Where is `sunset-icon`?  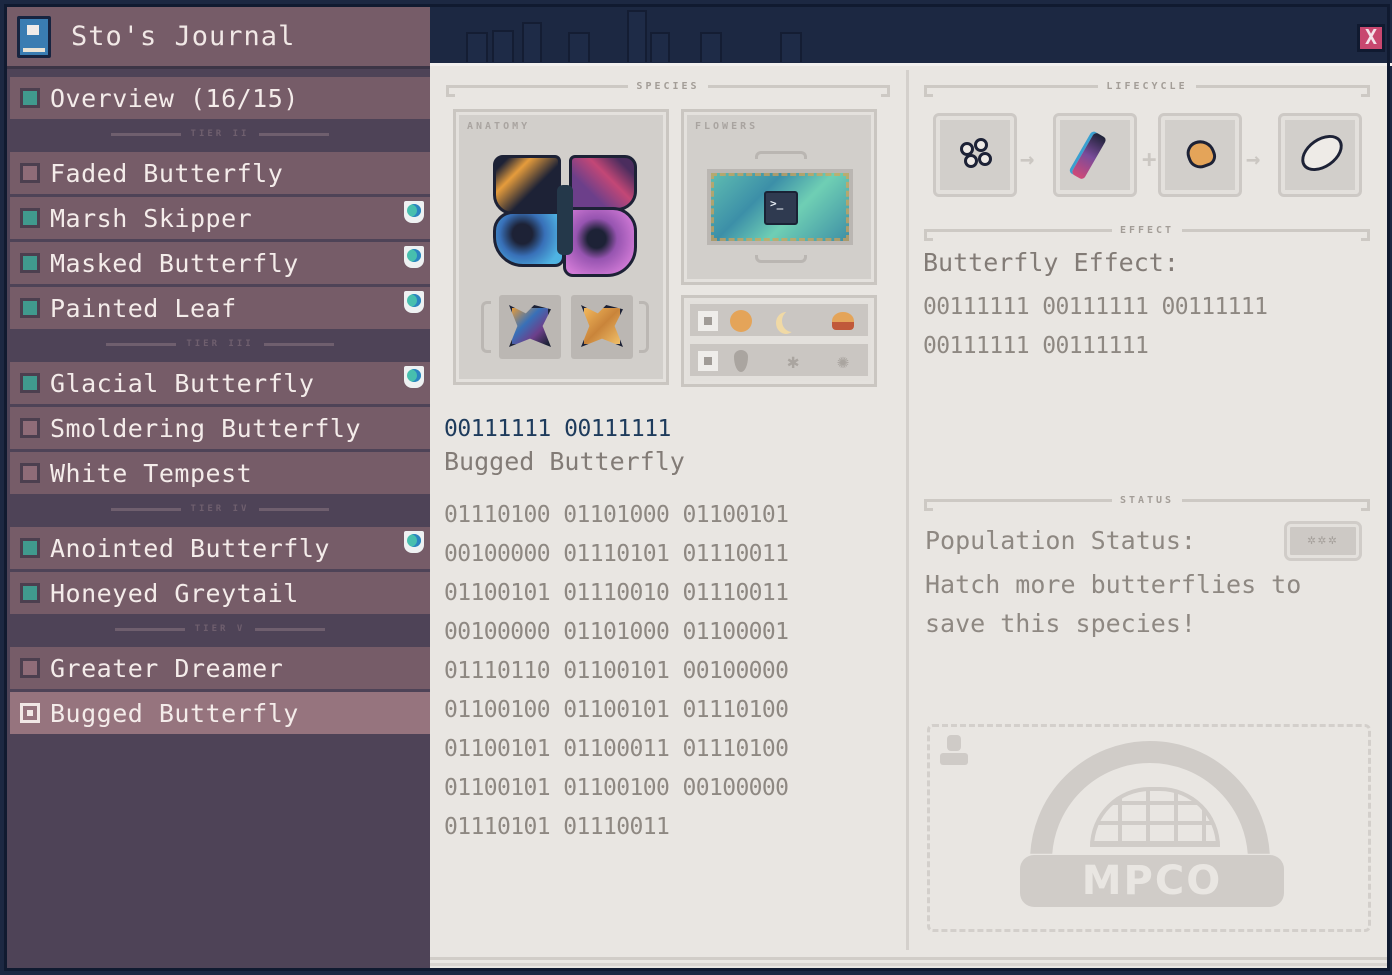
sunset-icon is located at coordinates (843, 321).